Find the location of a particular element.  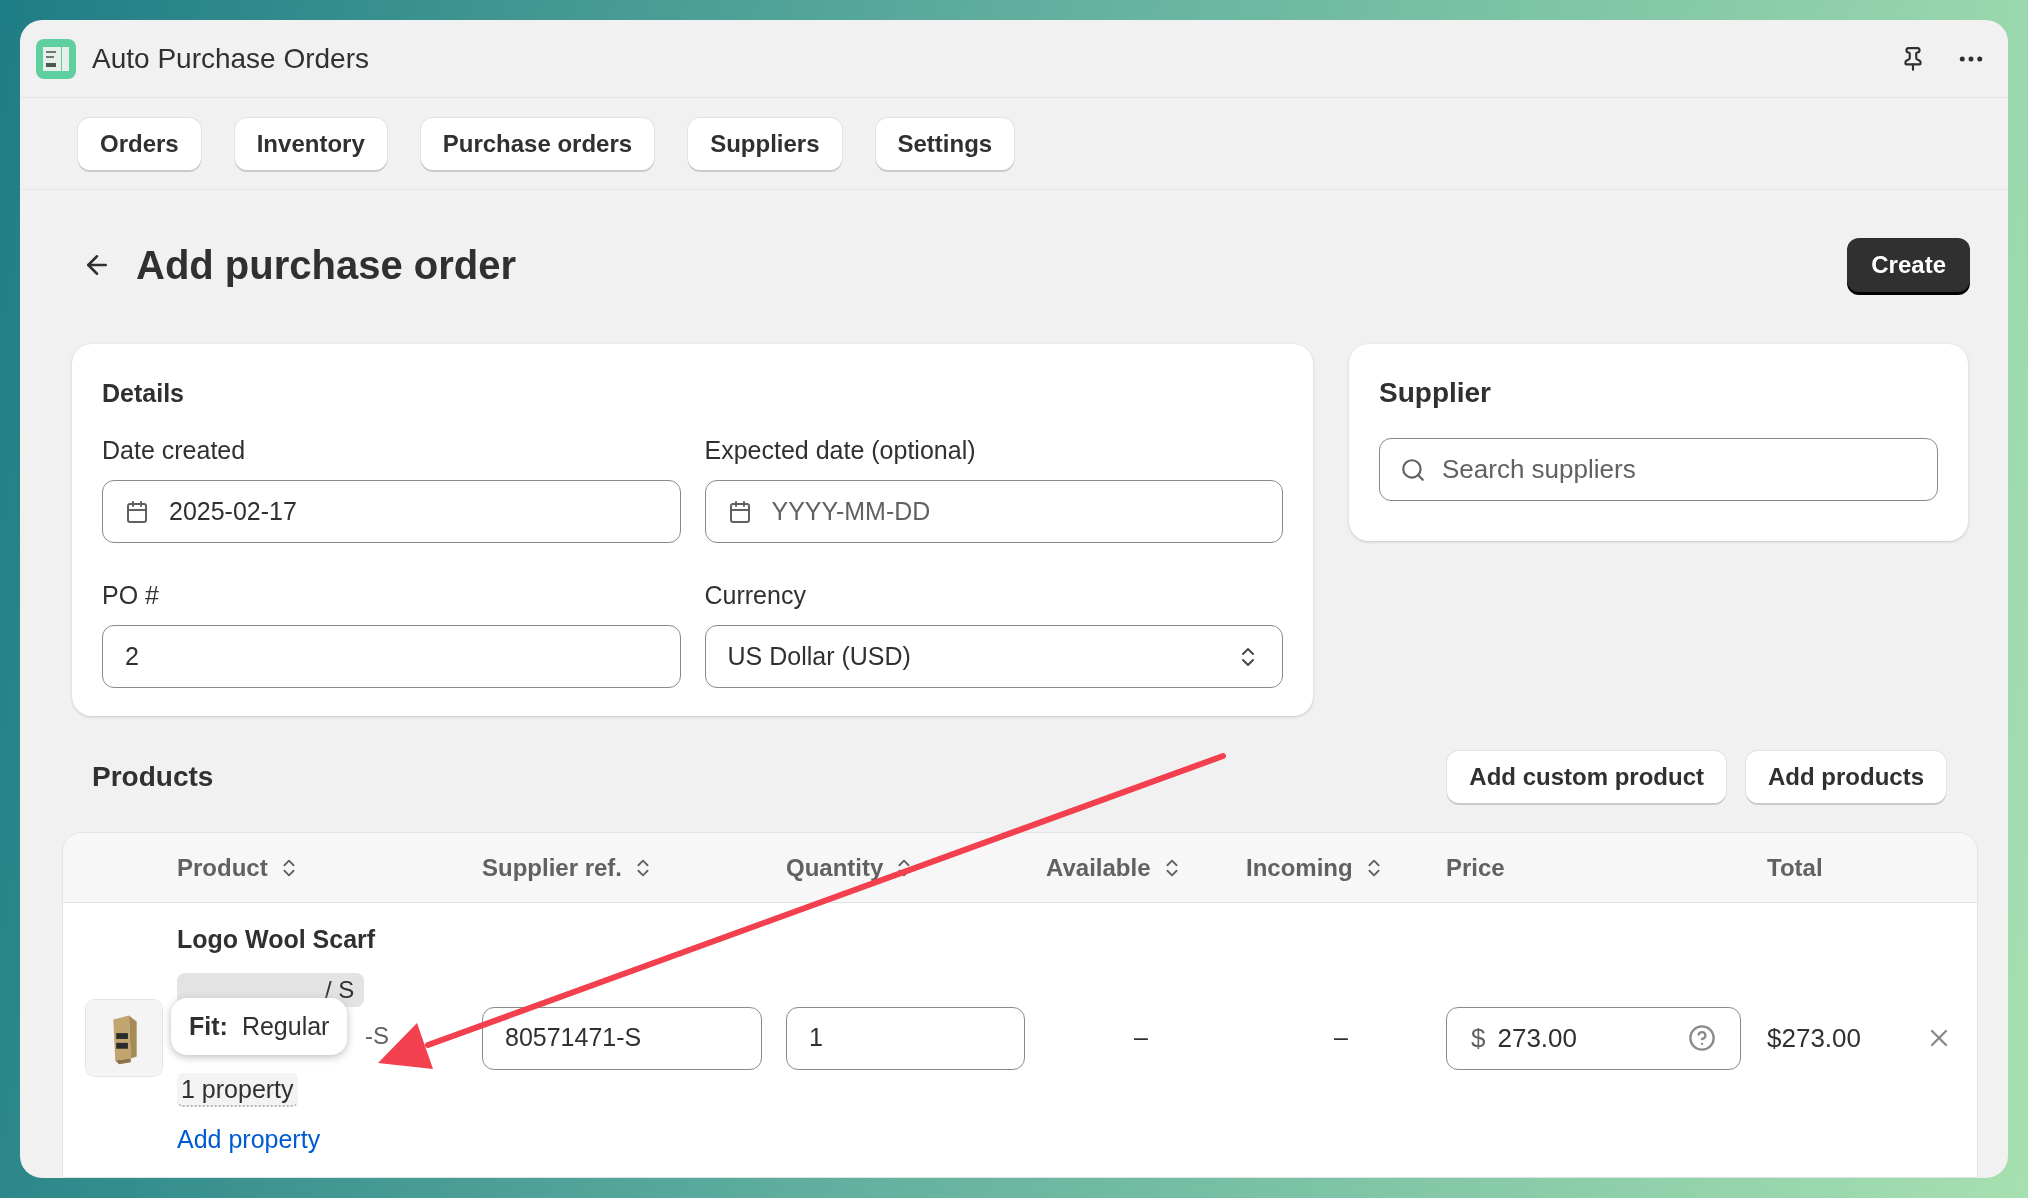

action-button: Add products is located at coordinates (1846, 777).